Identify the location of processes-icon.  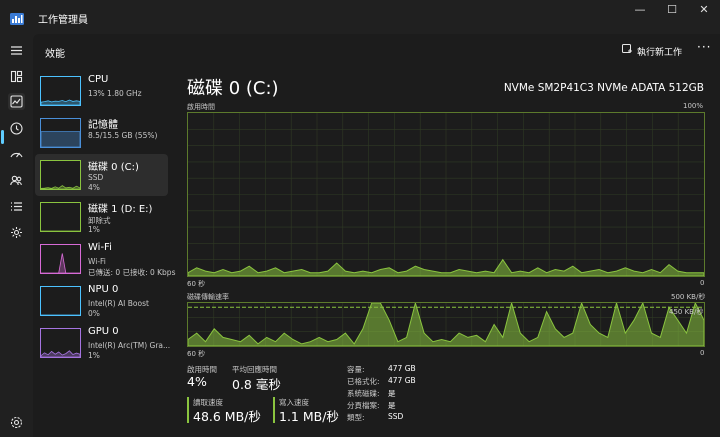
(16, 76).